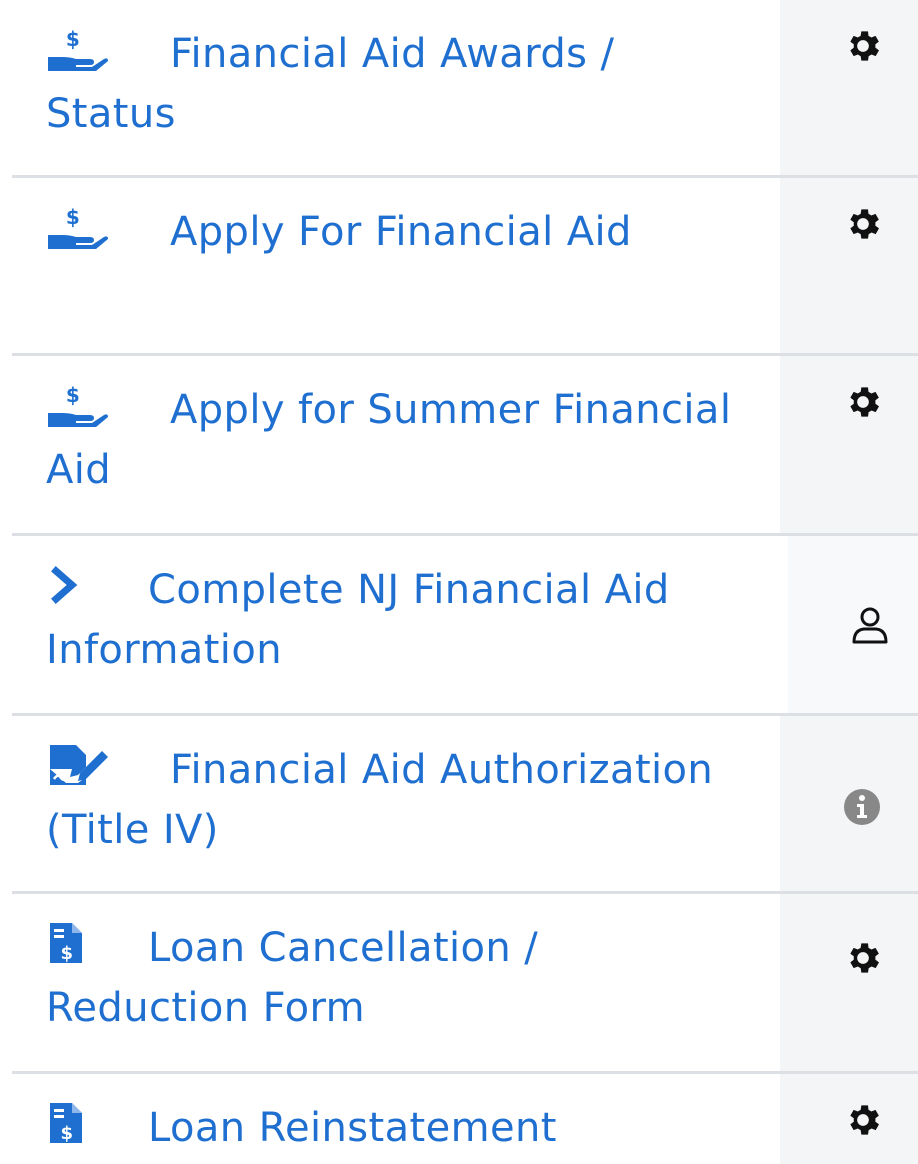 This screenshot has height=1164, width=918. Describe the element at coordinates (330, 84) in the screenshot. I see `menu-item-label: Financial Aid Awards / Status` at that location.